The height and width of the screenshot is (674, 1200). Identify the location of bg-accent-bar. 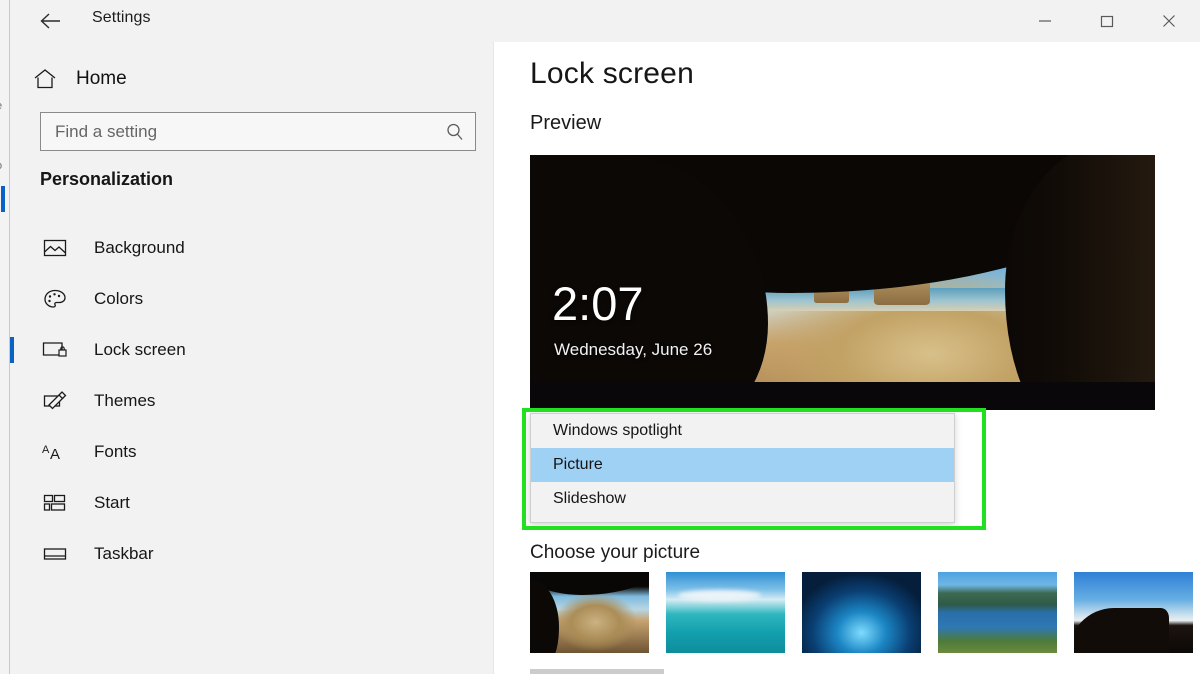
(3, 199).